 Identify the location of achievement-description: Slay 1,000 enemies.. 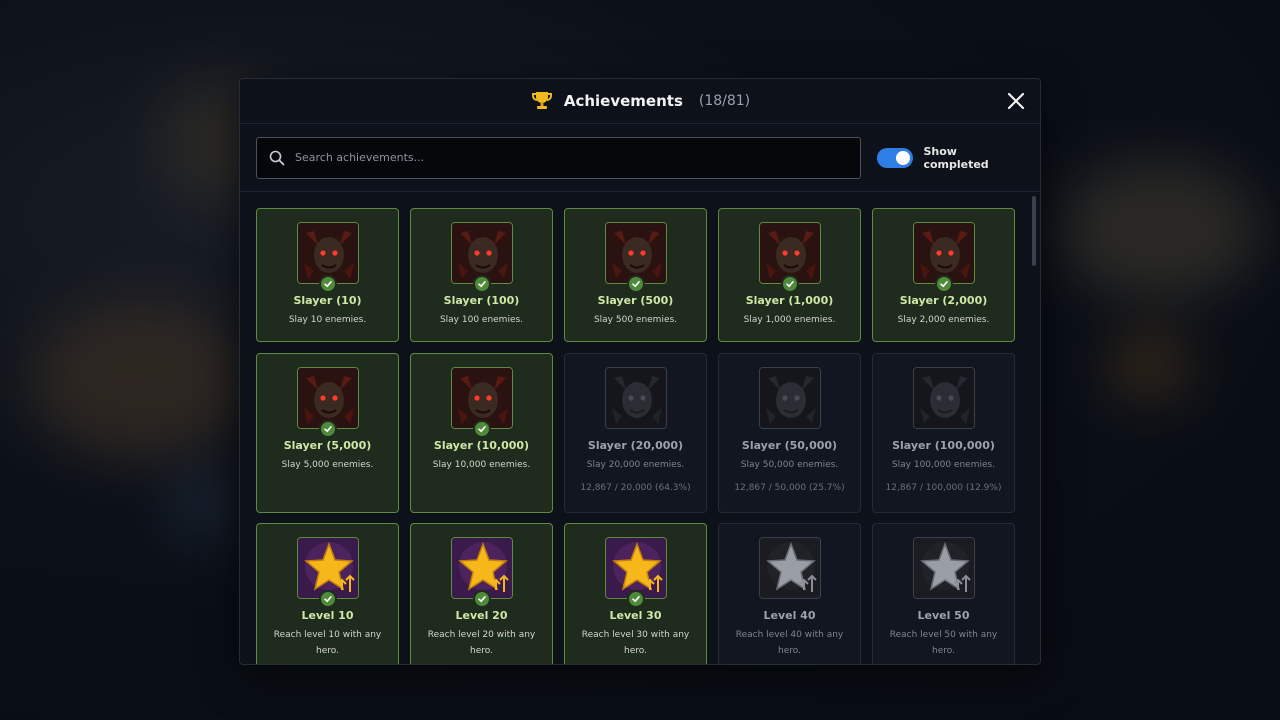
(789, 320).